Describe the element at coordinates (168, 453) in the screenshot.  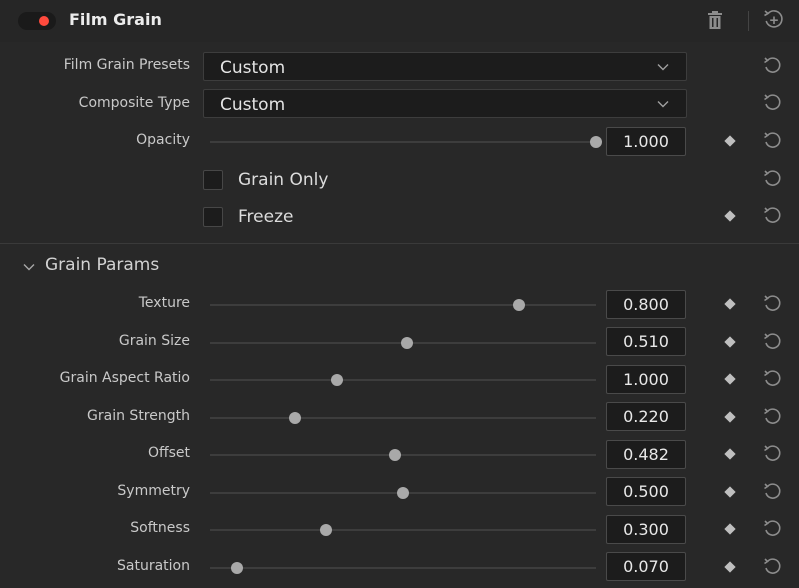
I see `param-label: Offset` at that location.